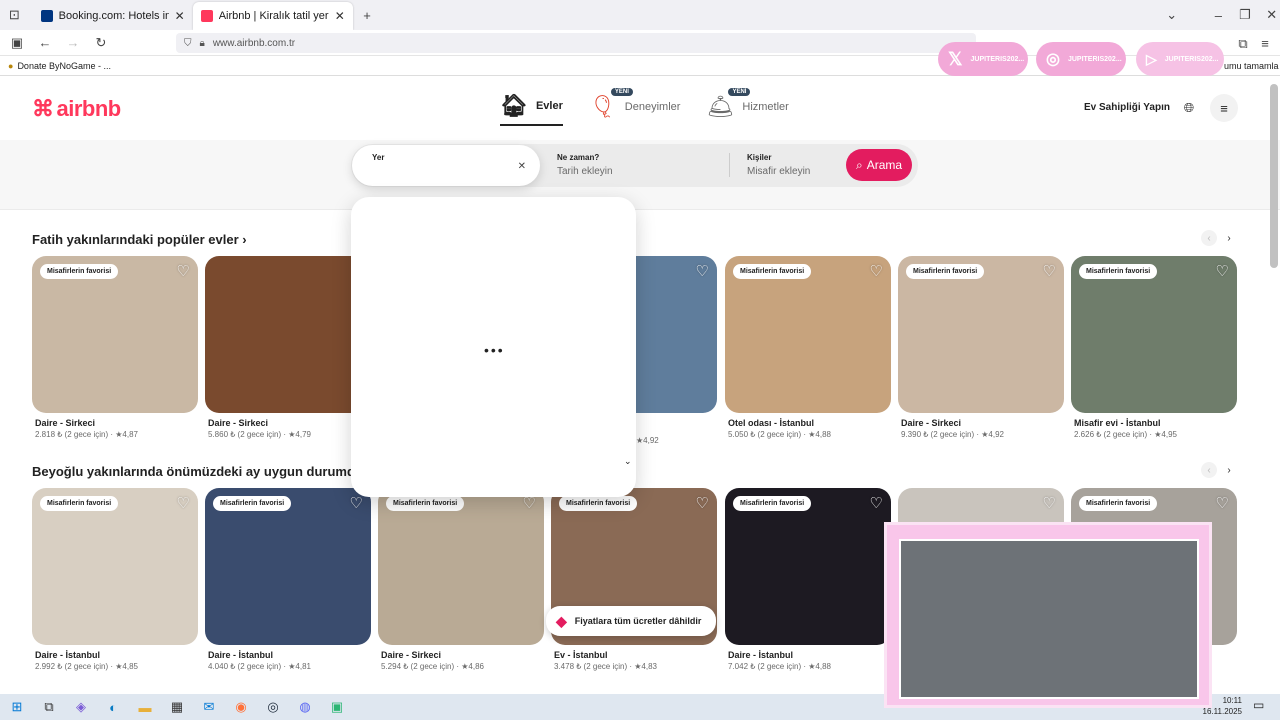  What do you see at coordinates (1271, 15) in the screenshot?
I see `close-window-icon: ✕` at bounding box center [1271, 15].